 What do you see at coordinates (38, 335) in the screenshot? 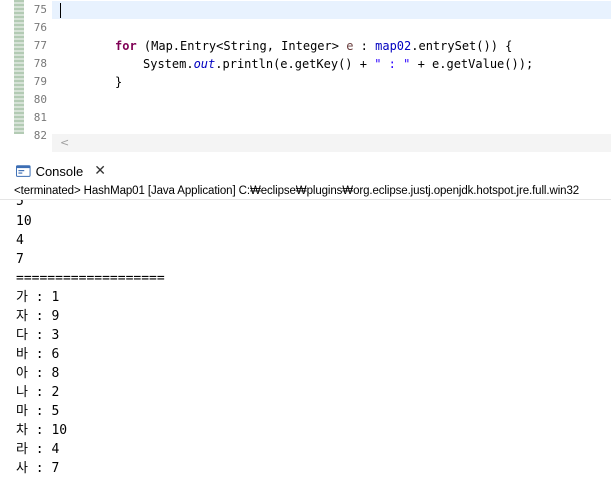
I see `output-line: 다 : 3` at bounding box center [38, 335].